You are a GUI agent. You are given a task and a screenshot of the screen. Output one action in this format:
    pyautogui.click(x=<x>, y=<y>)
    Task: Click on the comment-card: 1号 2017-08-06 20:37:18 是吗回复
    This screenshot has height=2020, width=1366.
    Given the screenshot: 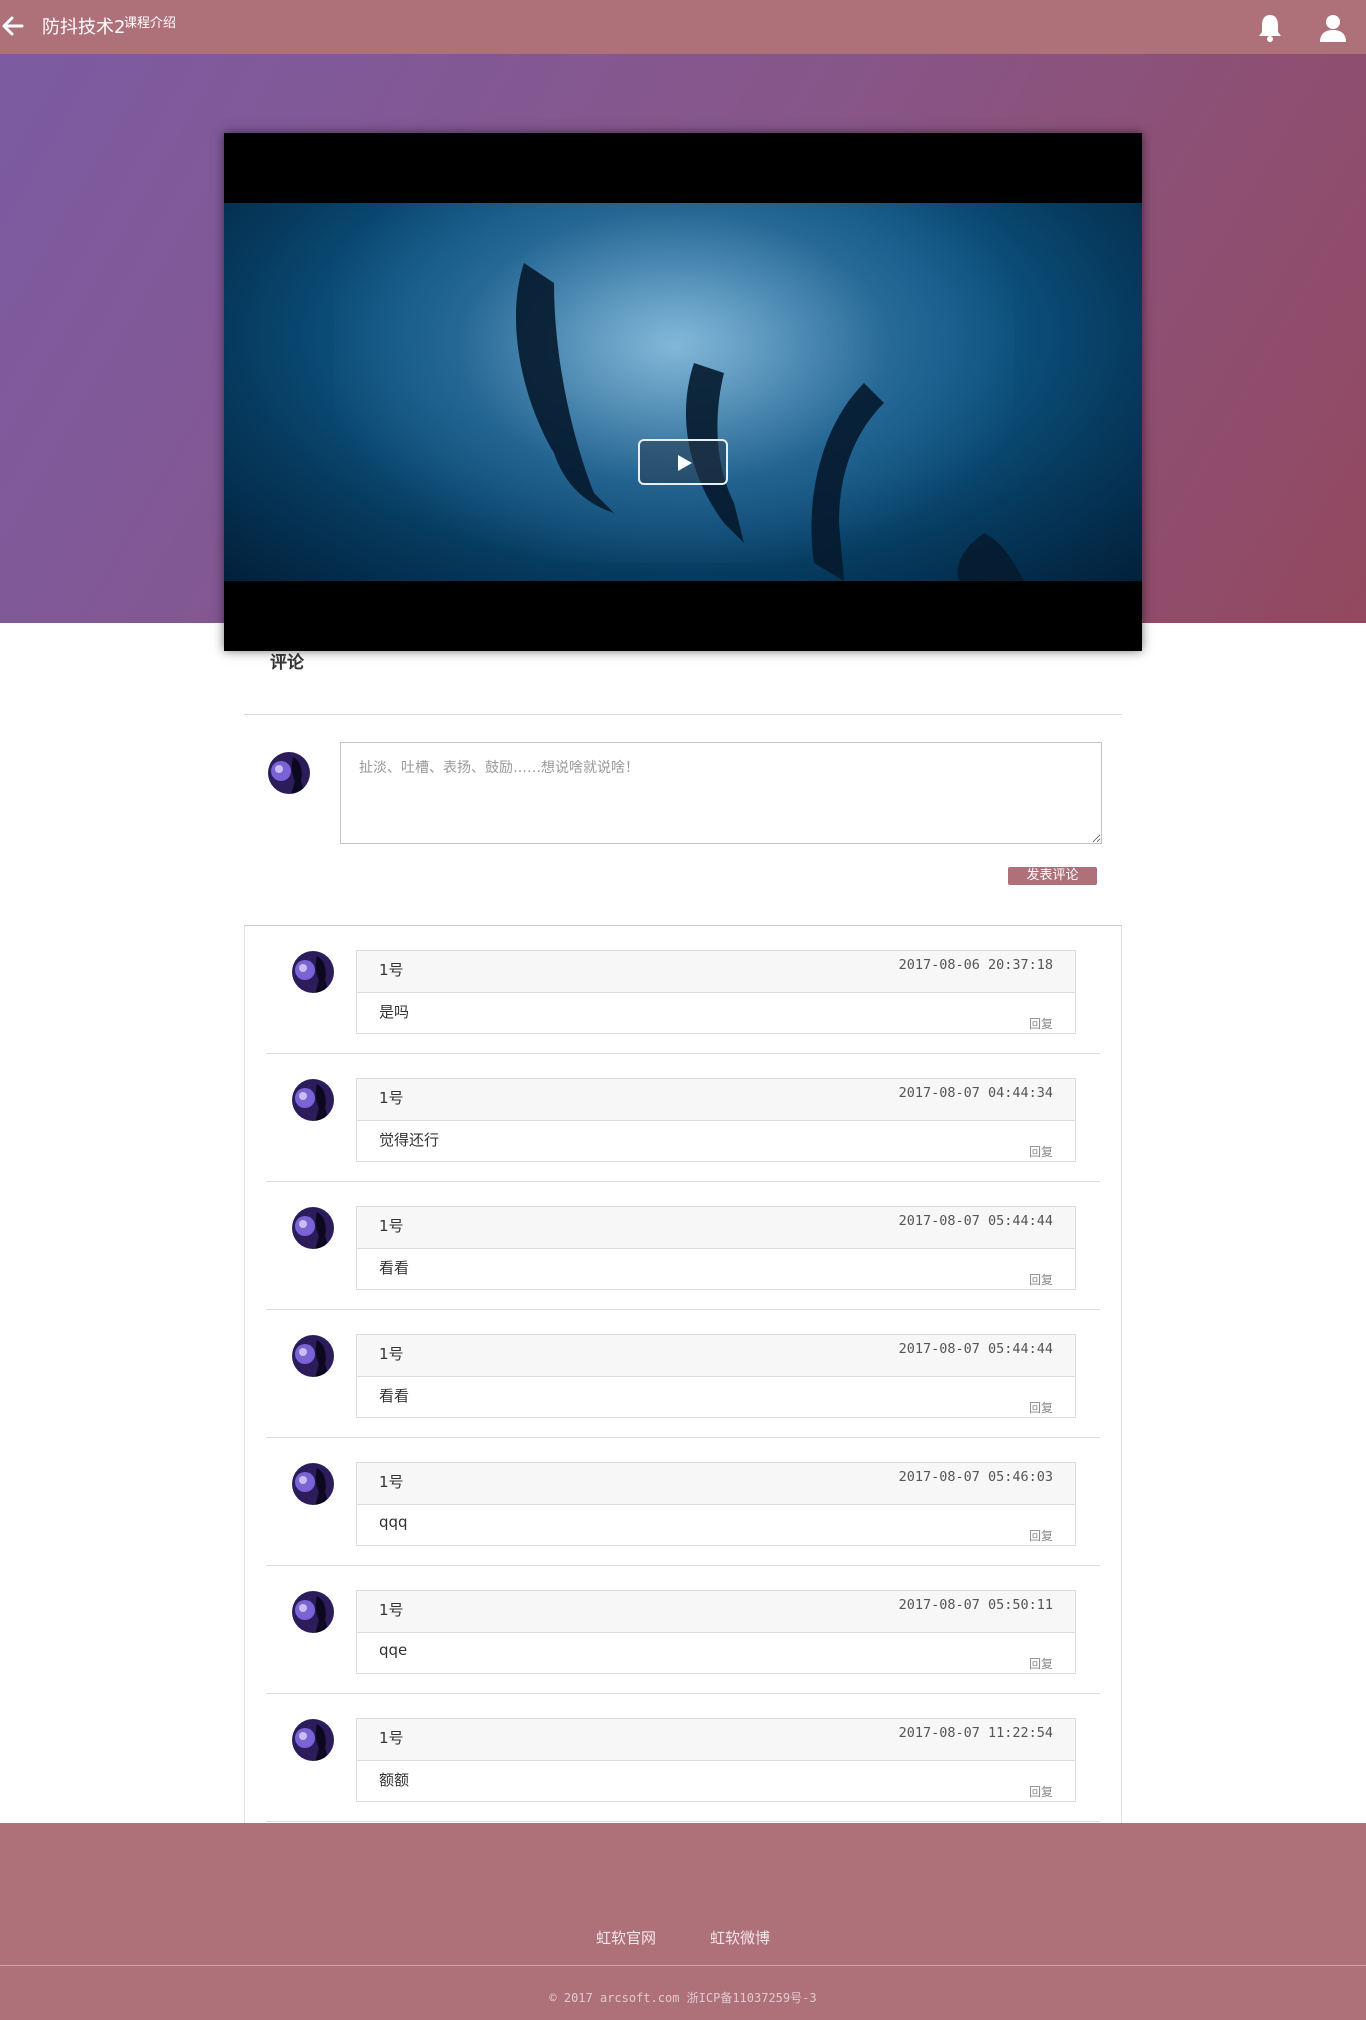 What is the action you would take?
    pyautogui.click(x=716, y=992)
    